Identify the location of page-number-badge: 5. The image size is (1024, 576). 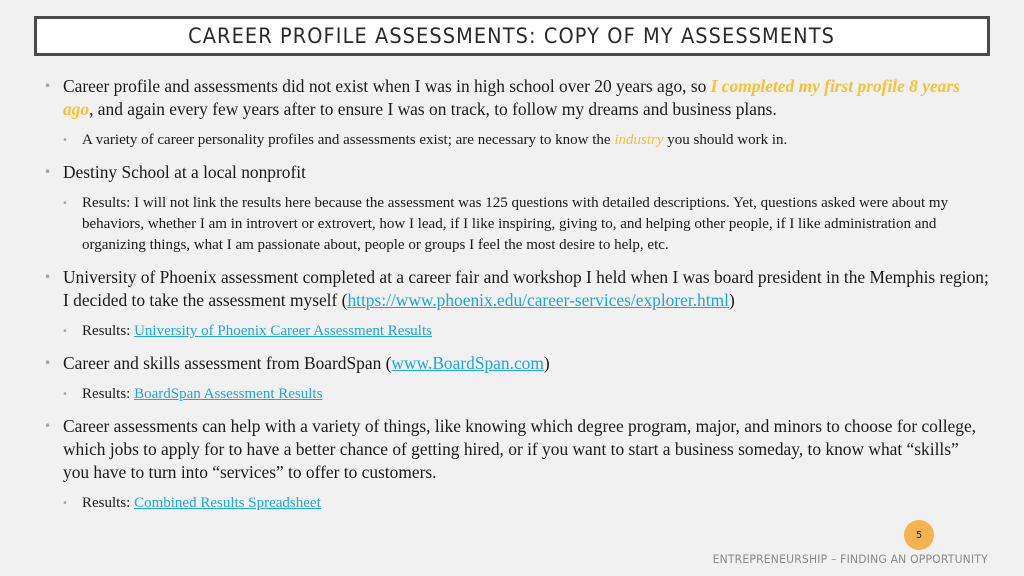
(919, 535).